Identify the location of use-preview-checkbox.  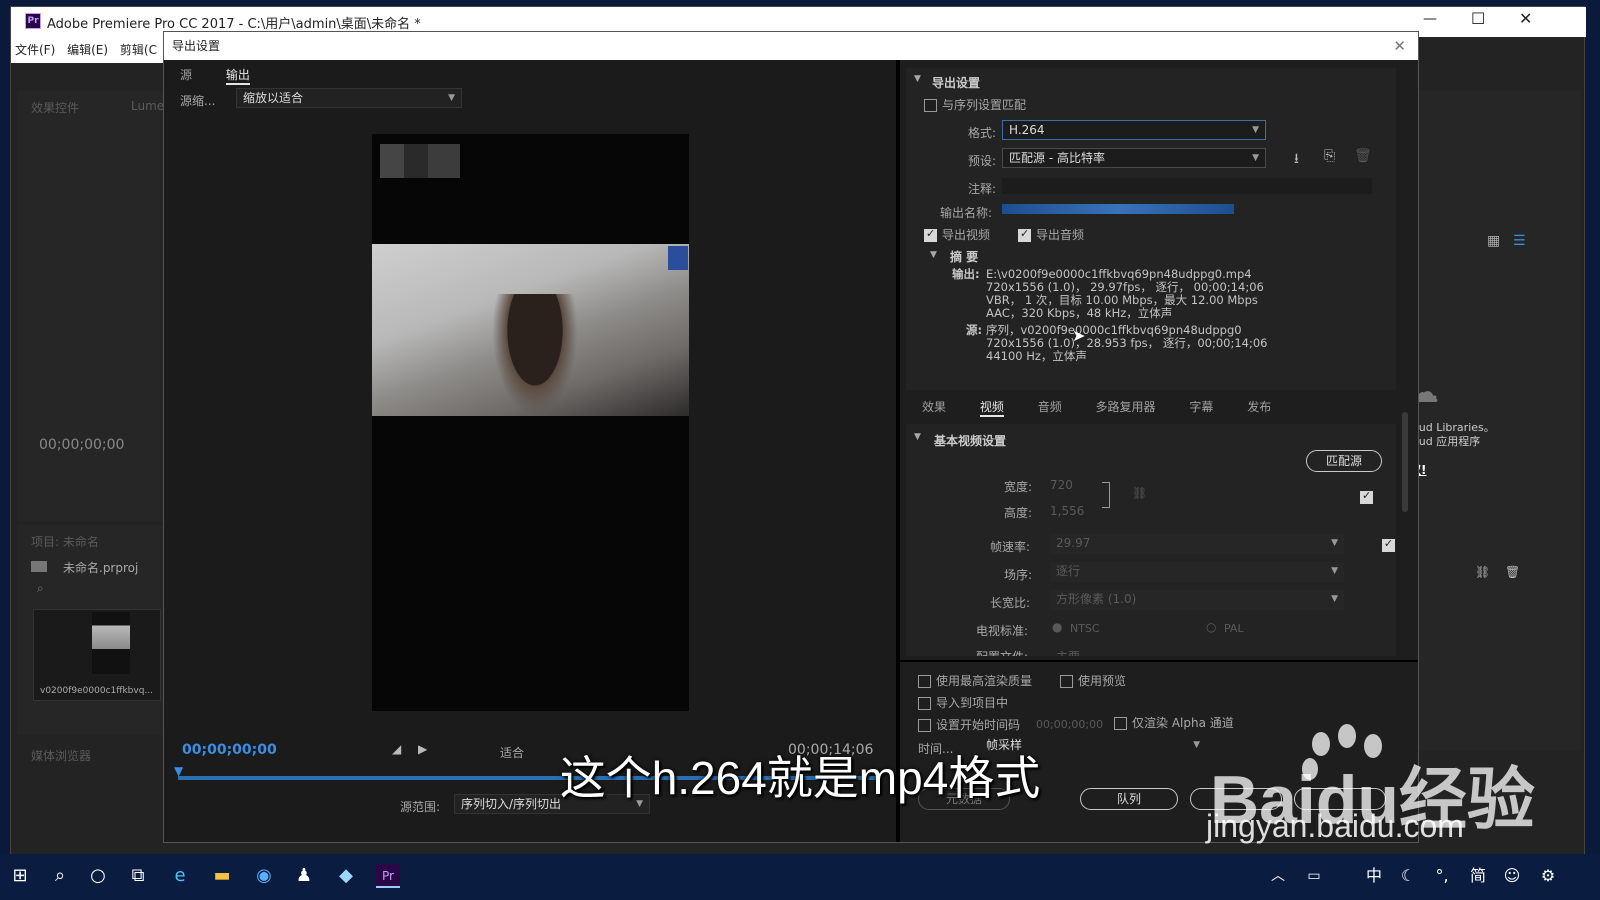
(1066, 681).